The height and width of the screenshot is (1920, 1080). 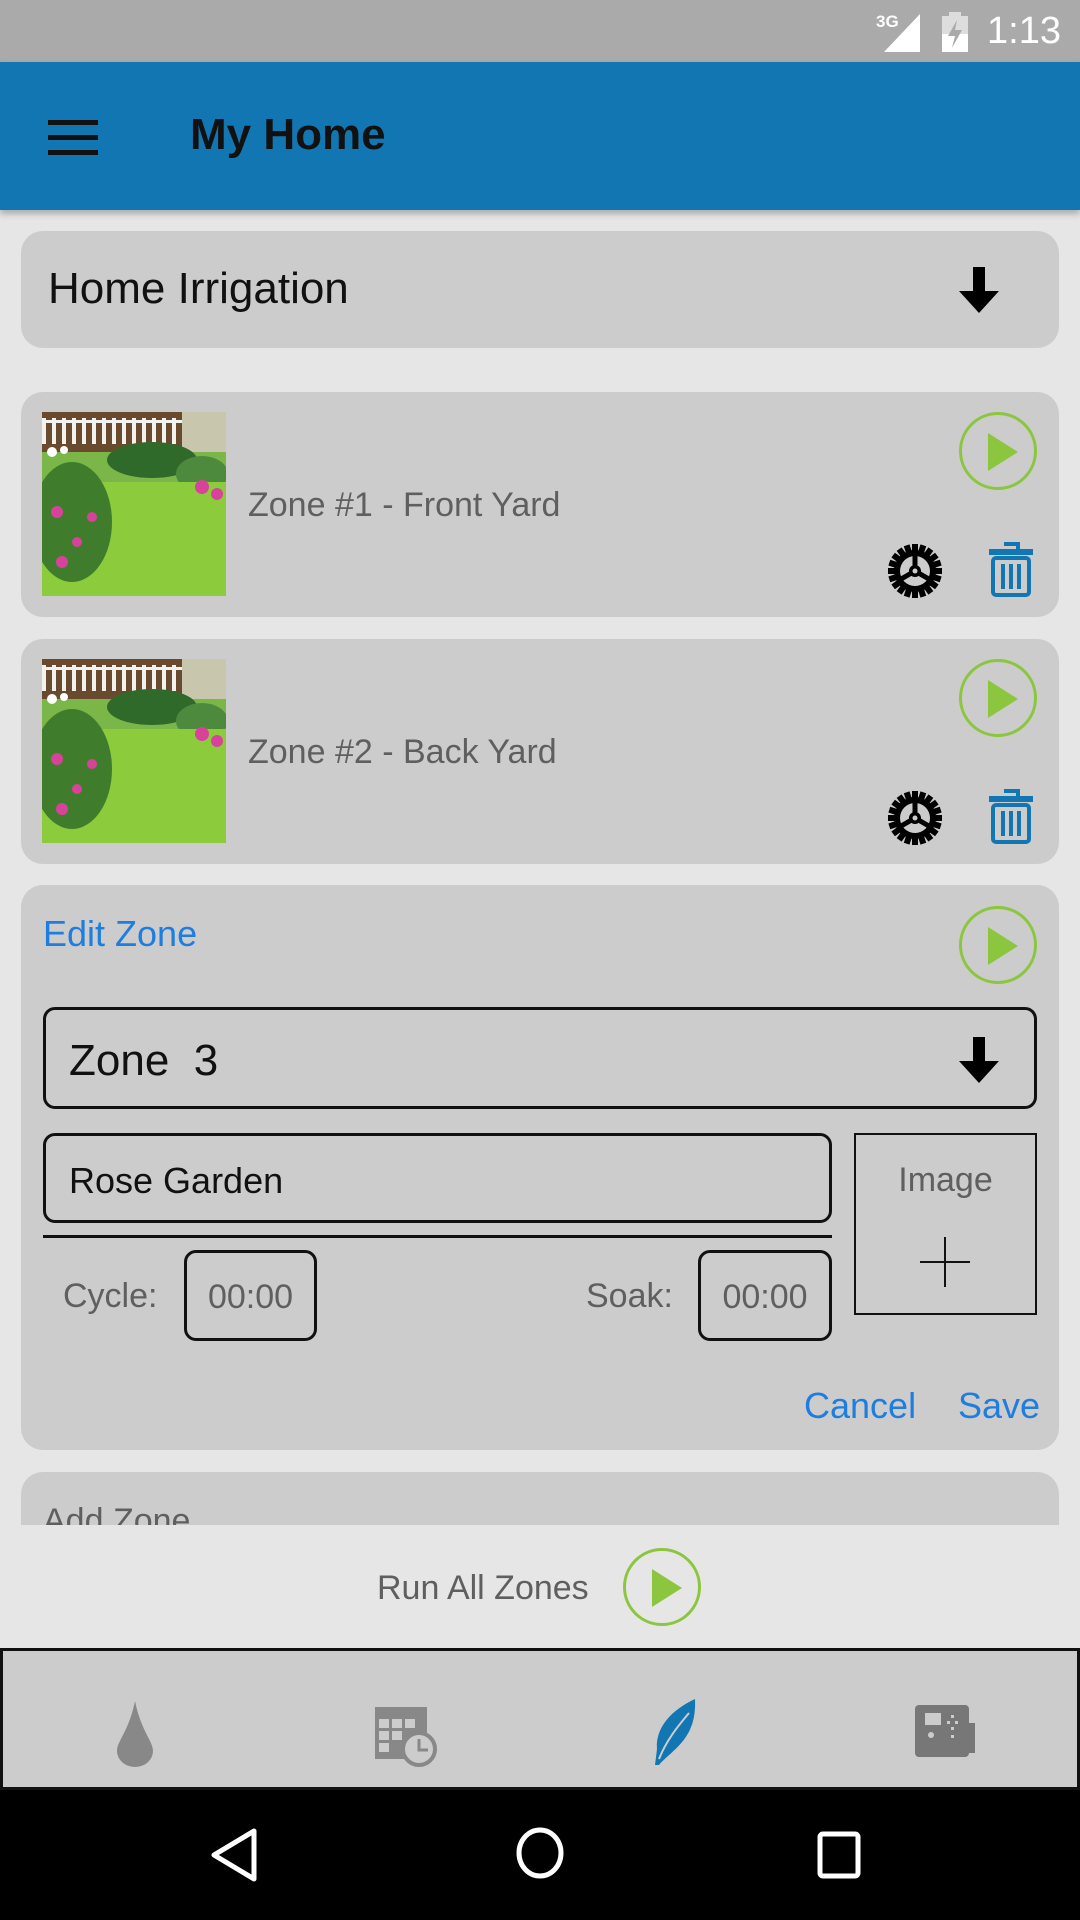 What do you see at coordinates (437, 1178) in the screenshot?
I see `zone-name-input: Rose Garden` at bounding box center [437, 1178].